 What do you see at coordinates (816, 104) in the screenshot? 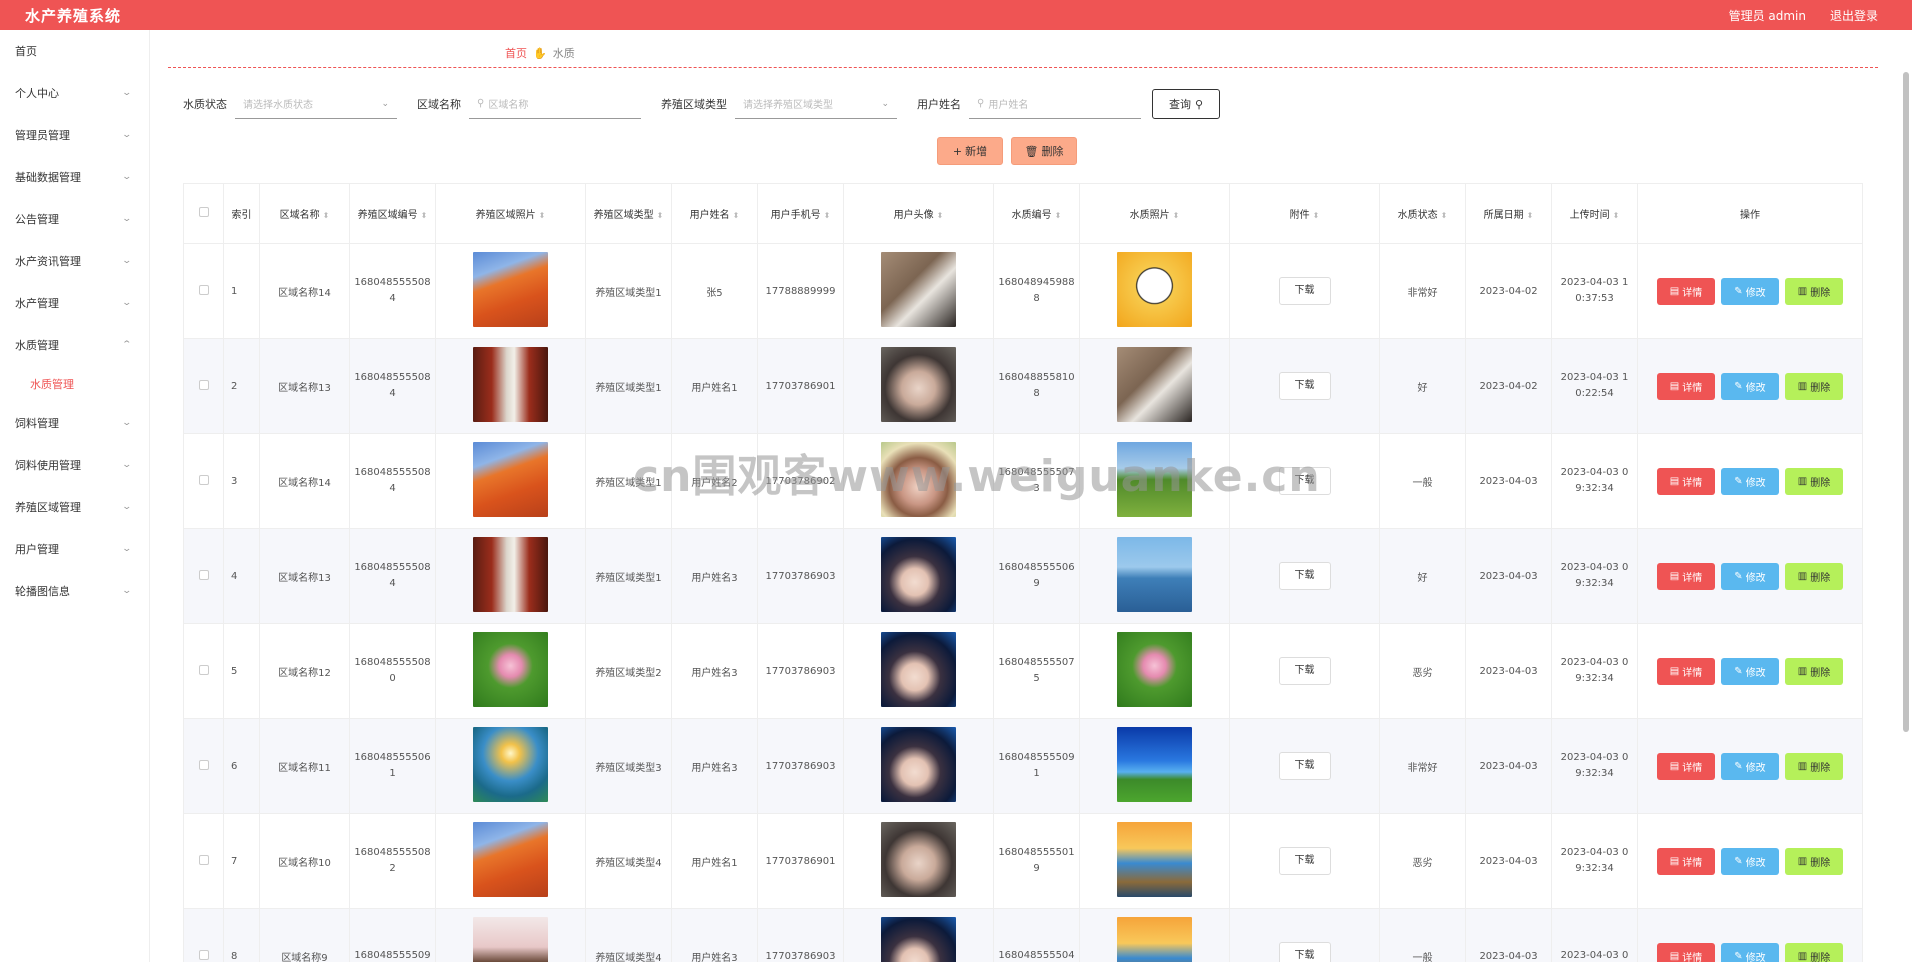
I see `type-filter-select: 请选择养殖区域类型 ⌄` at bounding box center [816, 104].